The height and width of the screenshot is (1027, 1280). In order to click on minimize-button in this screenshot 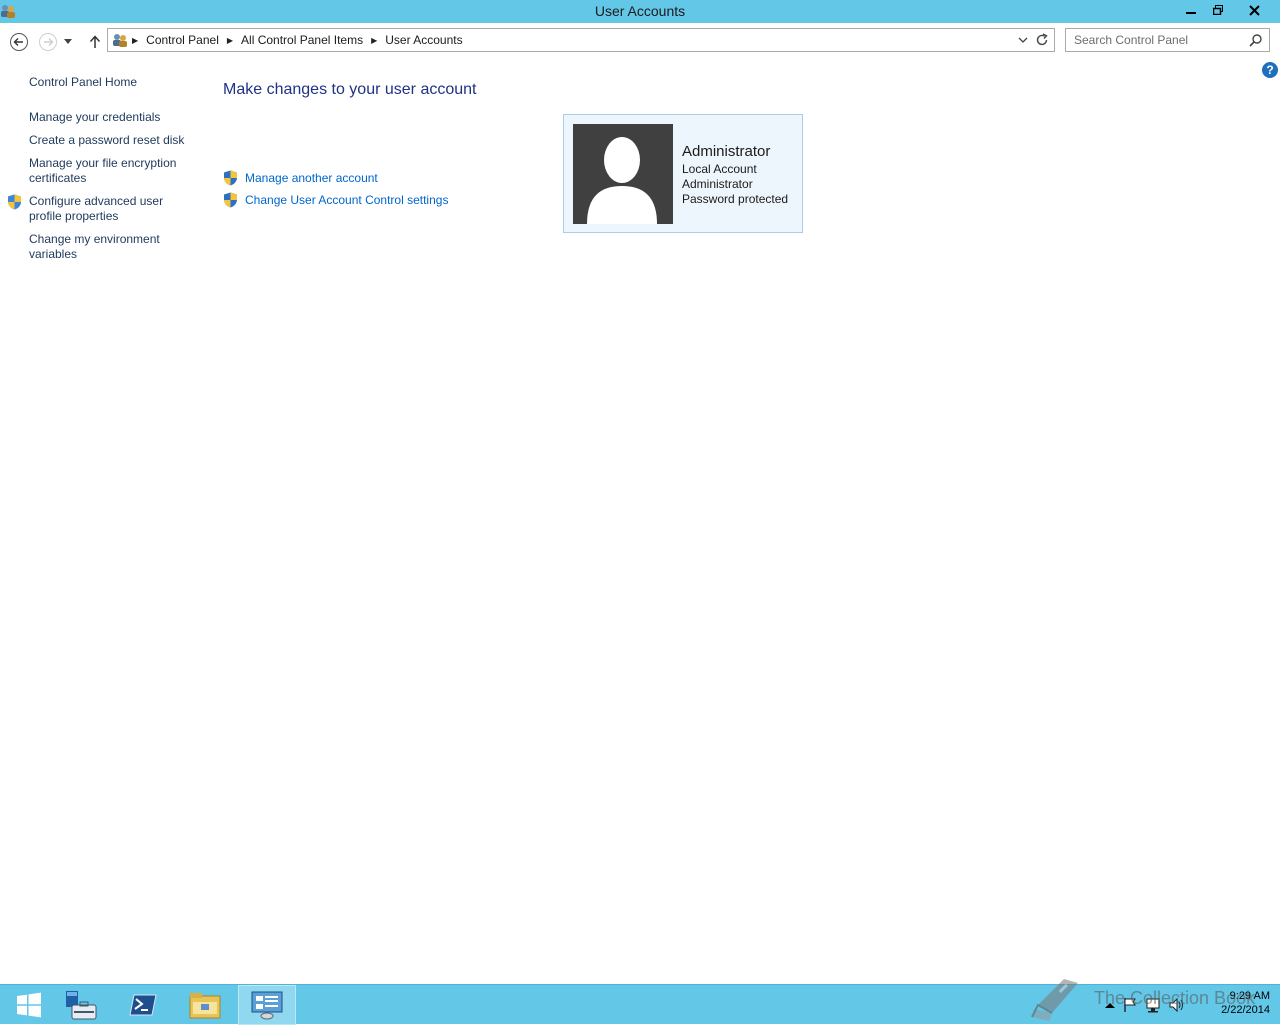, I will do `click(1190, 10)`.